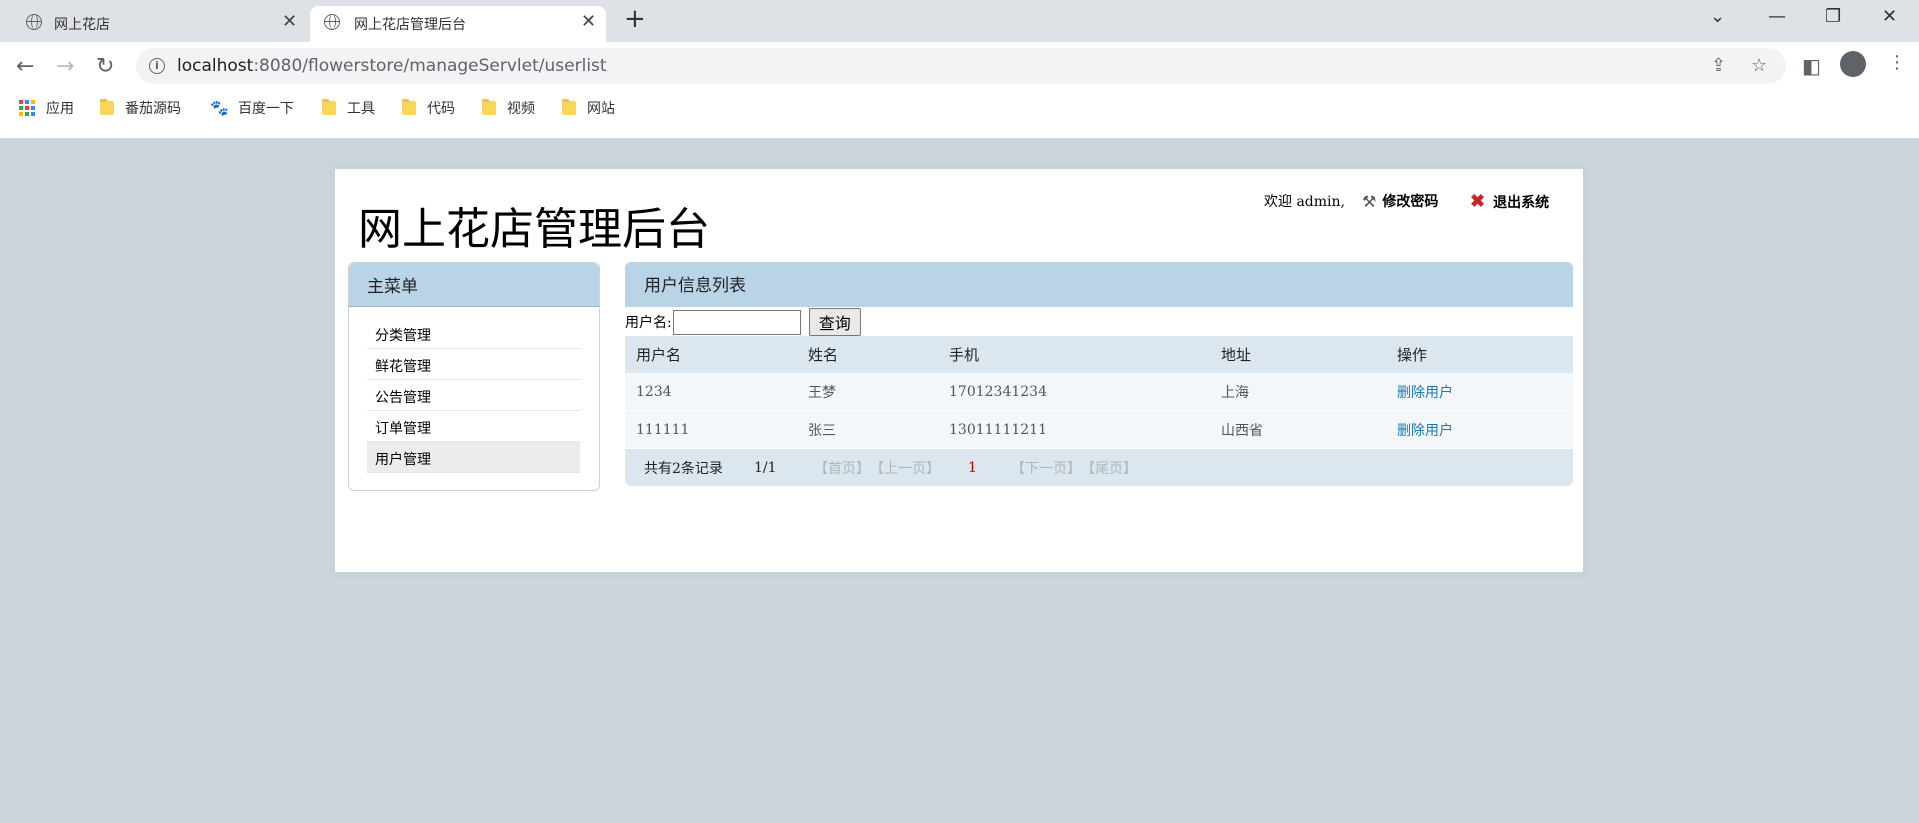 The height and width of the screenshot is (823, 1919). What do you see at coordinates (1099, 354) in the screenshot?
I see `table-header: 用户名 姓名 手机 地址 操作` at bounding box center [1099, 354].